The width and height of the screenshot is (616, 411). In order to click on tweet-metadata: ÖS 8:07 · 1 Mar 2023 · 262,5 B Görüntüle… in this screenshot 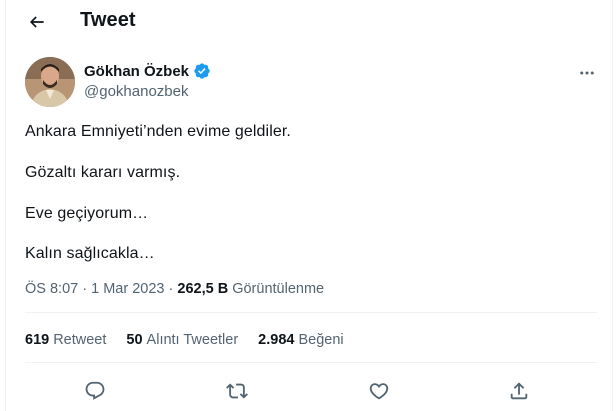, I will do `click(174, 289)`.